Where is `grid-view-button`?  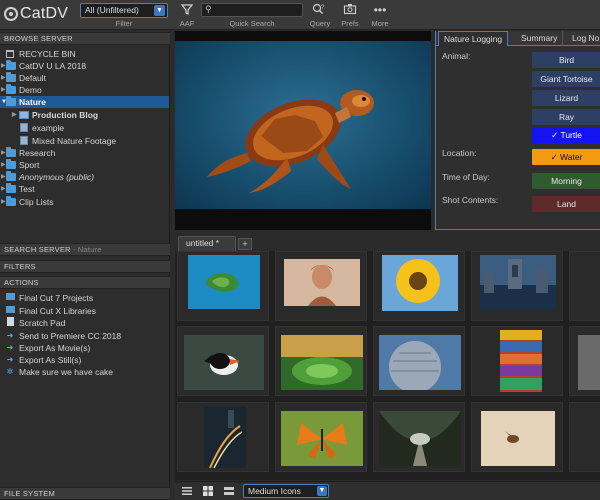
grid-view-button is located at coordinates (208, 491).